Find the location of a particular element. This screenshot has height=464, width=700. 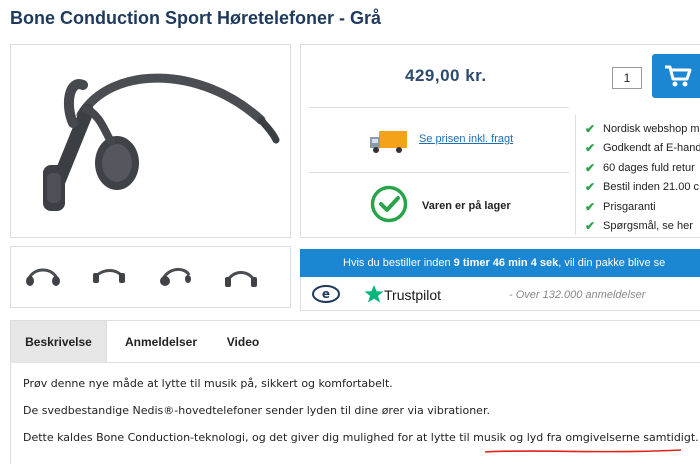

usp-item: ✔ Godkendt af E-hand is located at coordinates (642, 149).